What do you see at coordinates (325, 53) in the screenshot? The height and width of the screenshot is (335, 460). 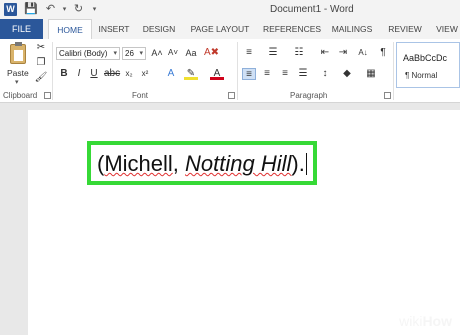 I see `decrease-indent-icon: ⇤` at bounding box center [325, 53].